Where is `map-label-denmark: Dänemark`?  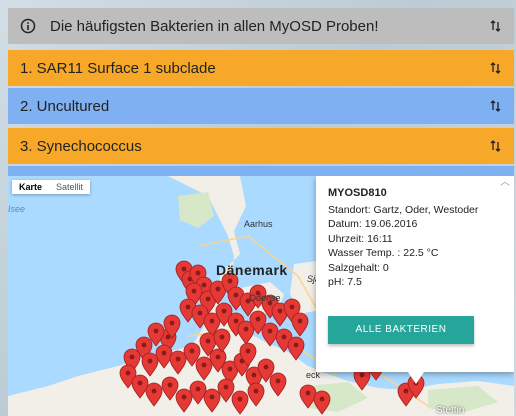
map-label-denmark: Dänemark is located at coordinates (252, 270).